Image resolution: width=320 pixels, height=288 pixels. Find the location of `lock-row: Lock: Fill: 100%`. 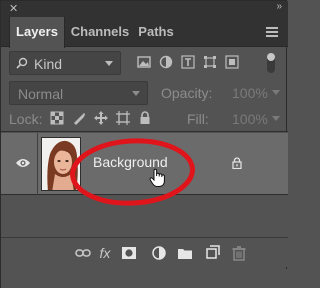

lock-row: Lock: Fill: 100% is located at coordinates (144, 119).